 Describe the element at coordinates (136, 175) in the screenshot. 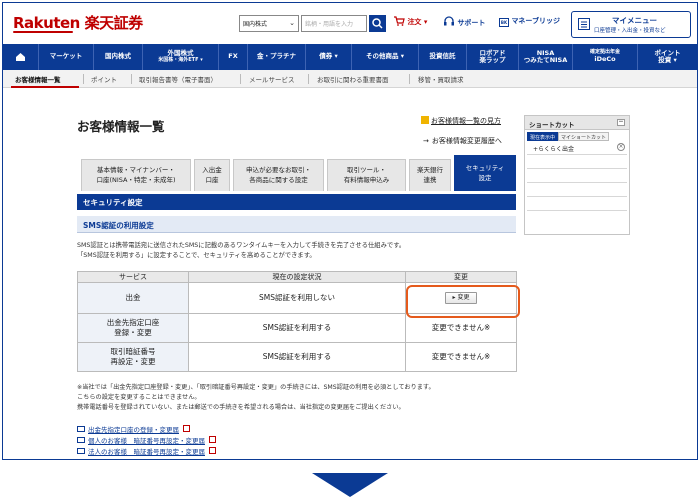

I see `tab-basic-info: 基本情報・マイナンバー・ 口座(NISA・特定・未成年)` at that location.